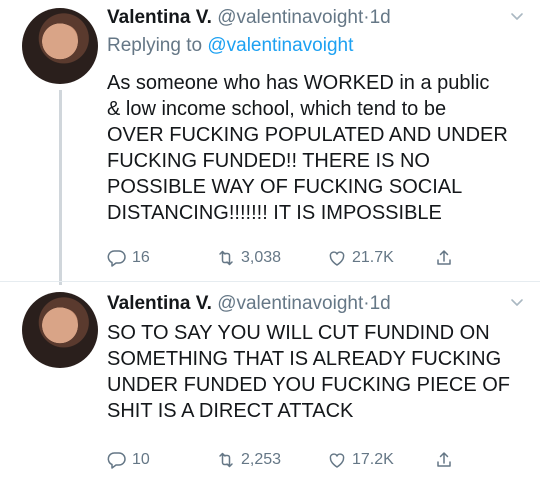  I want to click on retweet-count: 3,038, so click(261, 257).